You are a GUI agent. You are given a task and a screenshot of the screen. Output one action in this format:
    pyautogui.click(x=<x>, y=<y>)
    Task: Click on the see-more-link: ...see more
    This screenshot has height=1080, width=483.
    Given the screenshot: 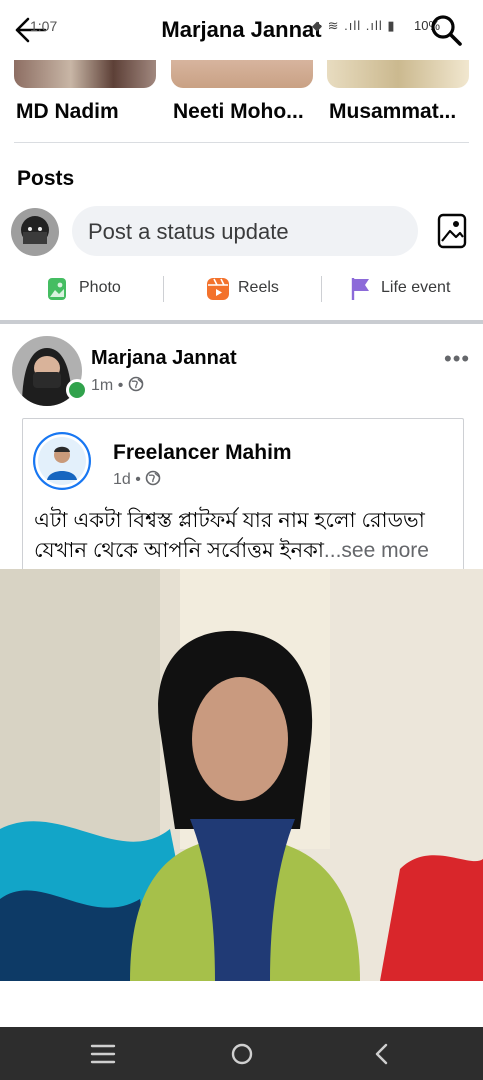 What is the action you would take?
    pyautogui.click(x=376, y=550)
    